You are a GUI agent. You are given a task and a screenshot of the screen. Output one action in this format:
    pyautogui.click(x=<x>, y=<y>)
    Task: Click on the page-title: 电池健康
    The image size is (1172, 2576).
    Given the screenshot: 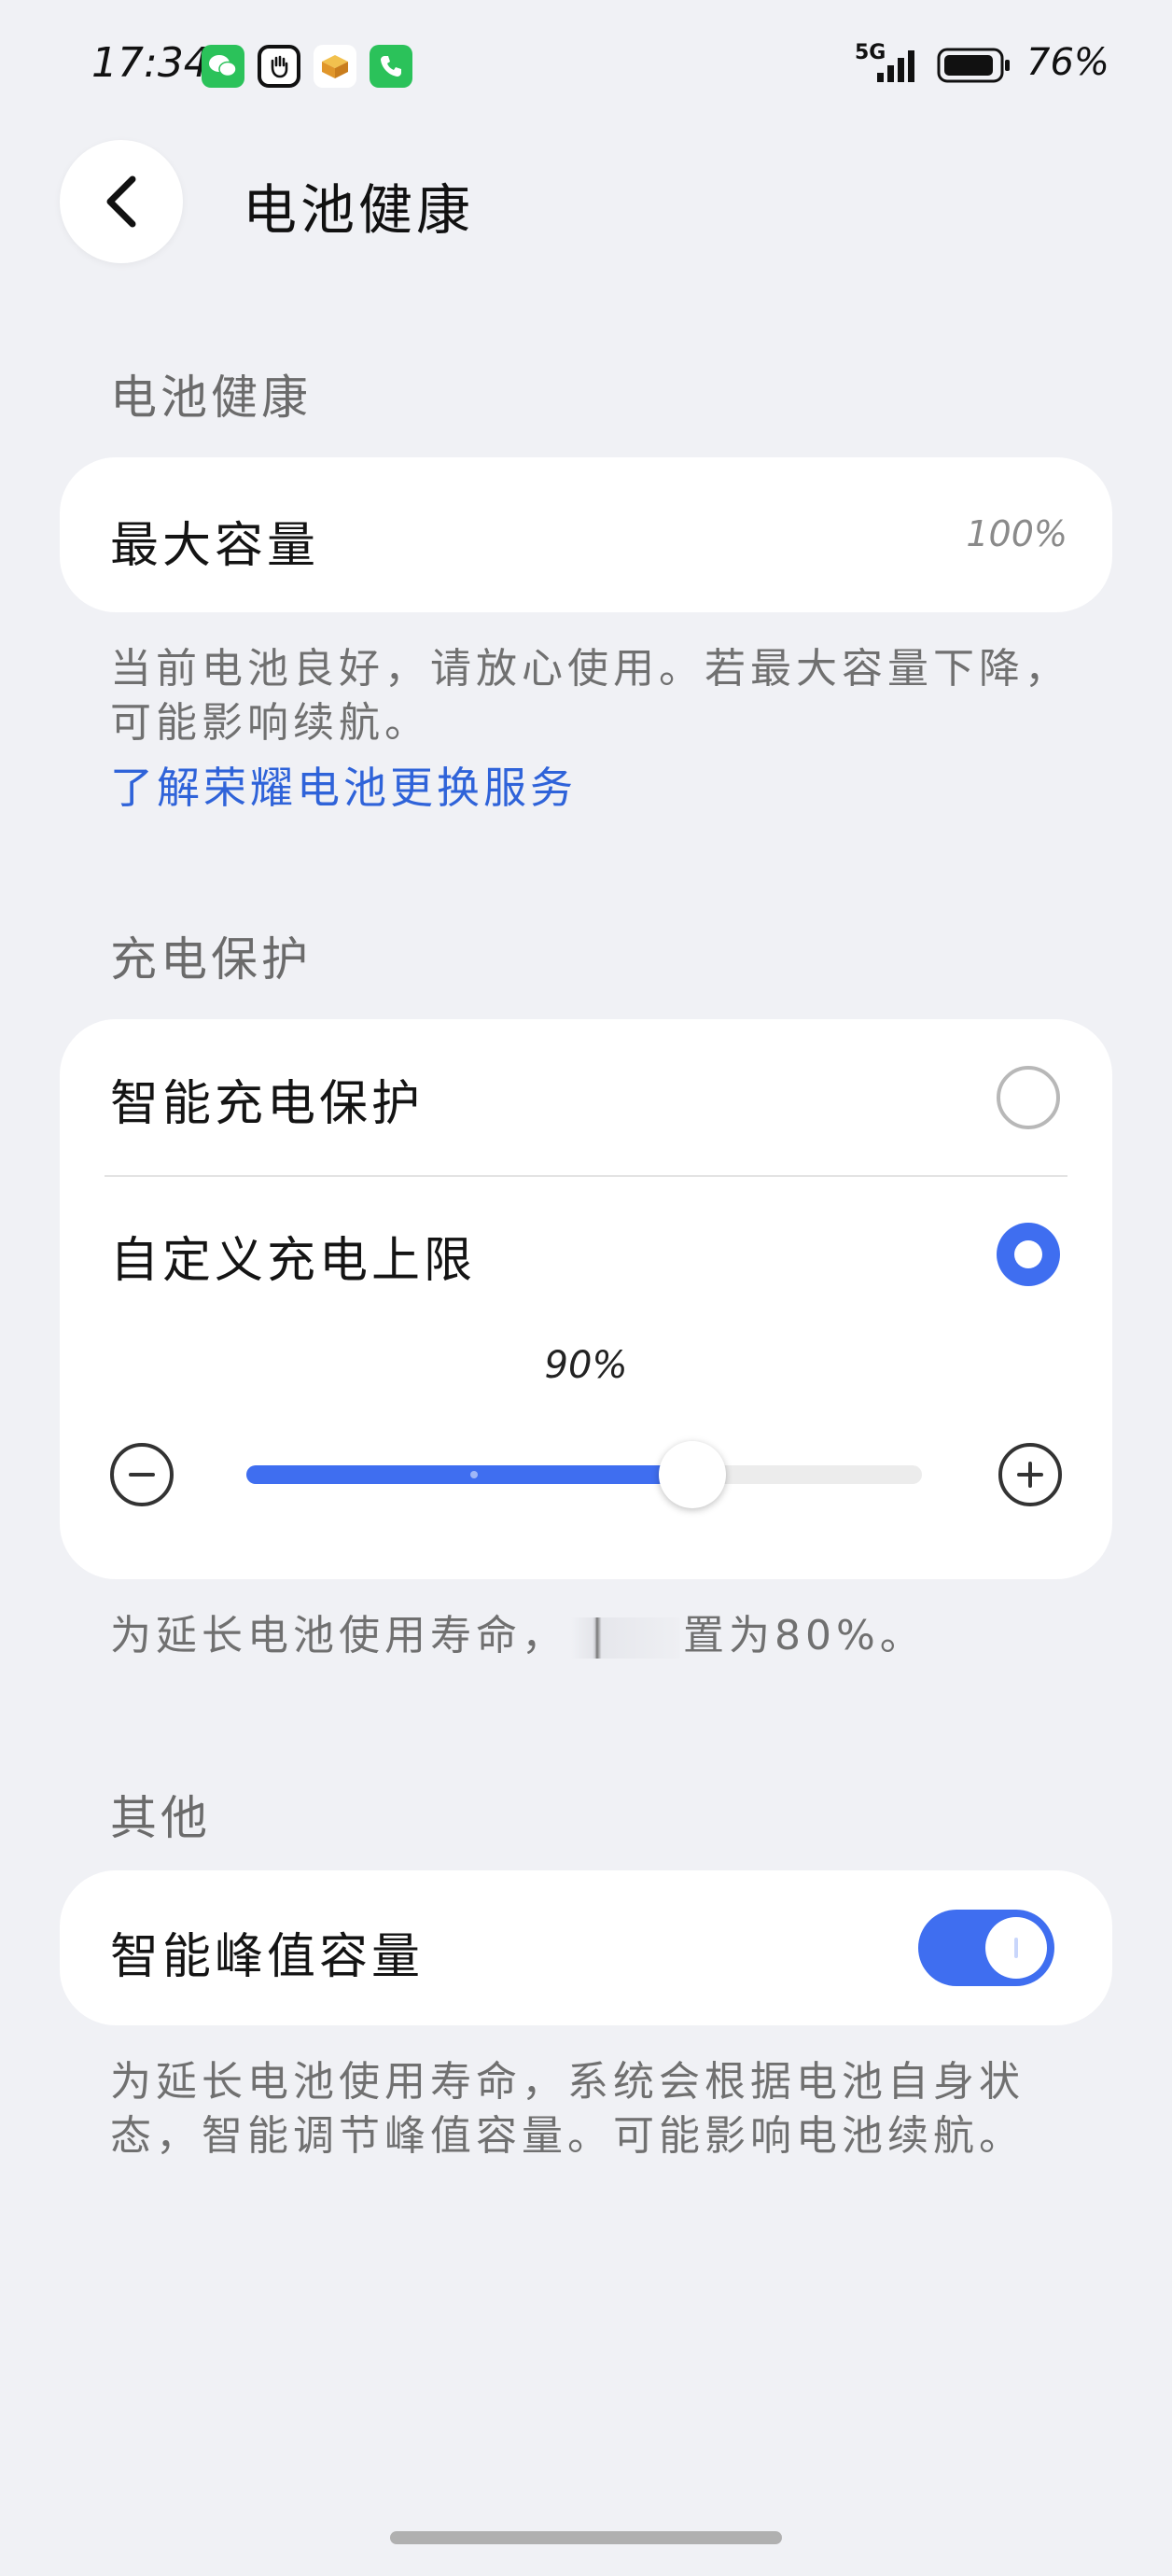 What is the action you would take?
    pyautogui.click(x=359, y=210)
    